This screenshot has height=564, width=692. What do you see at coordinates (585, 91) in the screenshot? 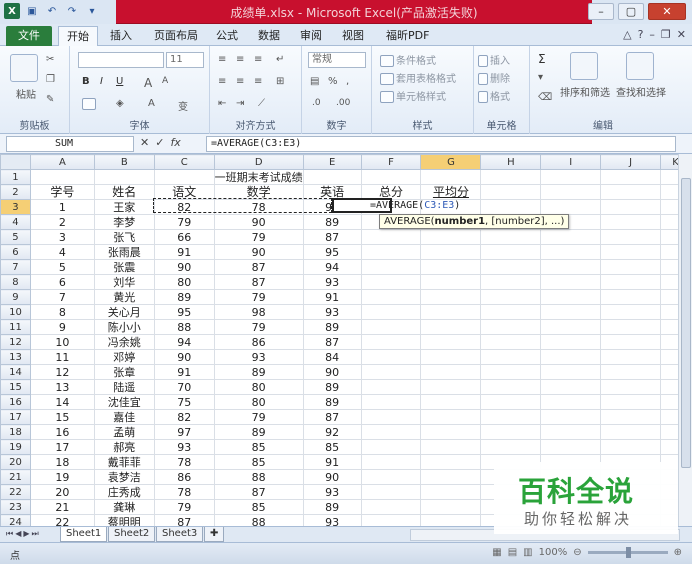
I see `sort-filter-button: 排序和筛选` at bounding box center [585, 91].